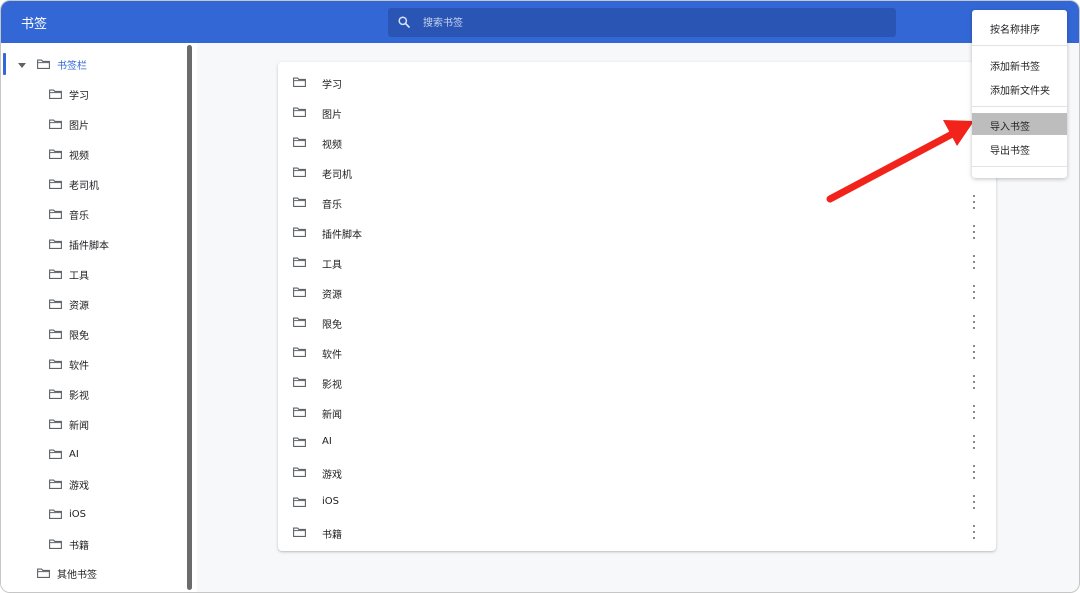  I want to click on tree-item: 新闻, so click(69, 424).